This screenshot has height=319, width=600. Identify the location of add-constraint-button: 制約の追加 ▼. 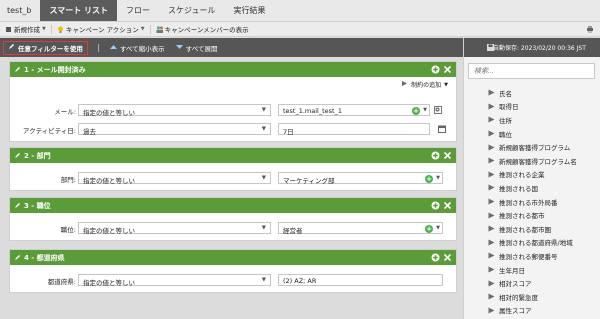
(424, 84).